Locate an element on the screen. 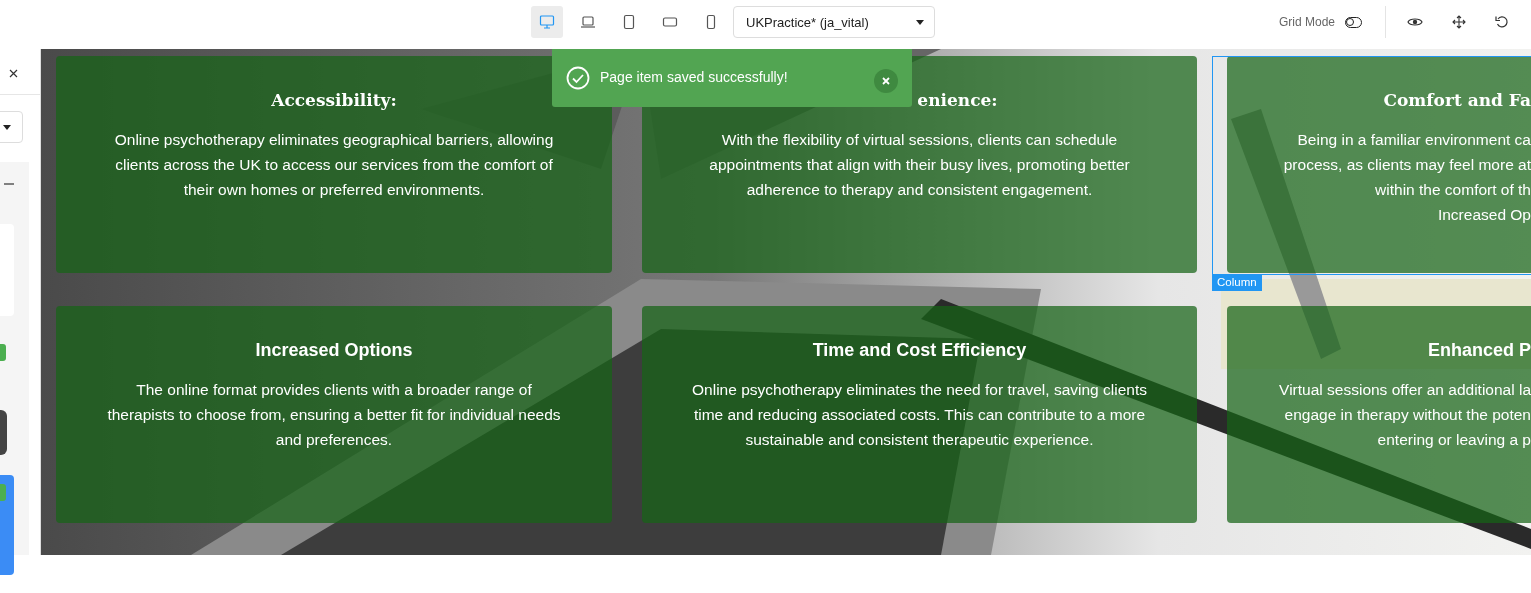 The height and width of the screenshot is (593, 1531). card-title: Accessibility: is located at coordinates (334, 100).